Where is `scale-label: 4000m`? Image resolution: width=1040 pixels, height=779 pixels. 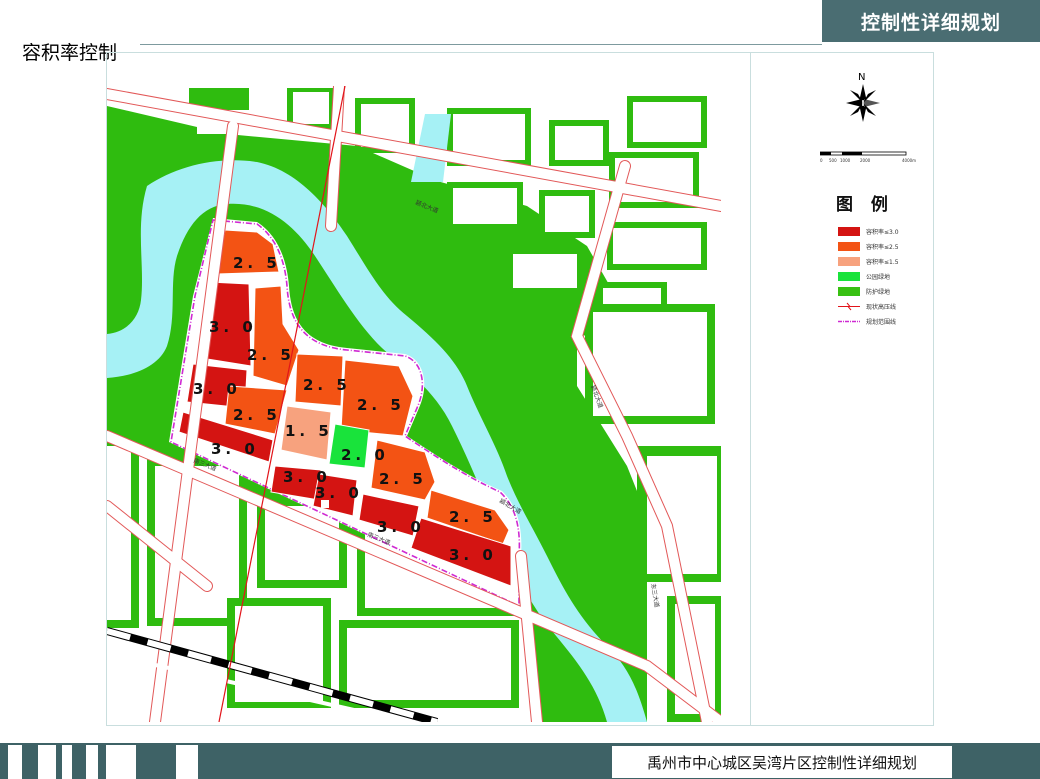 scale-label: 4000m is located at coordinates (909, 160).